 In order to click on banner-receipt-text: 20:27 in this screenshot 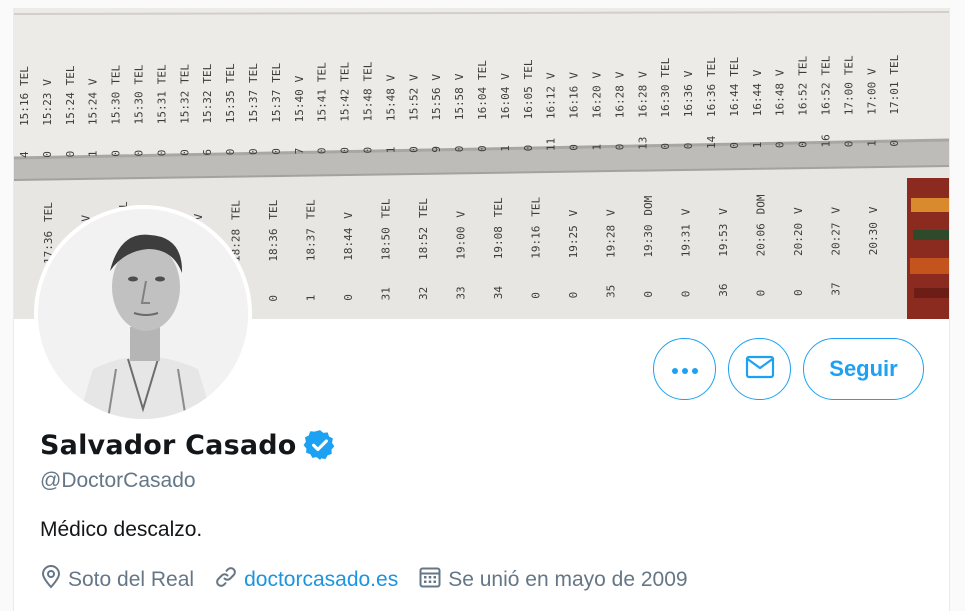, I will do `click(836, 238)`.